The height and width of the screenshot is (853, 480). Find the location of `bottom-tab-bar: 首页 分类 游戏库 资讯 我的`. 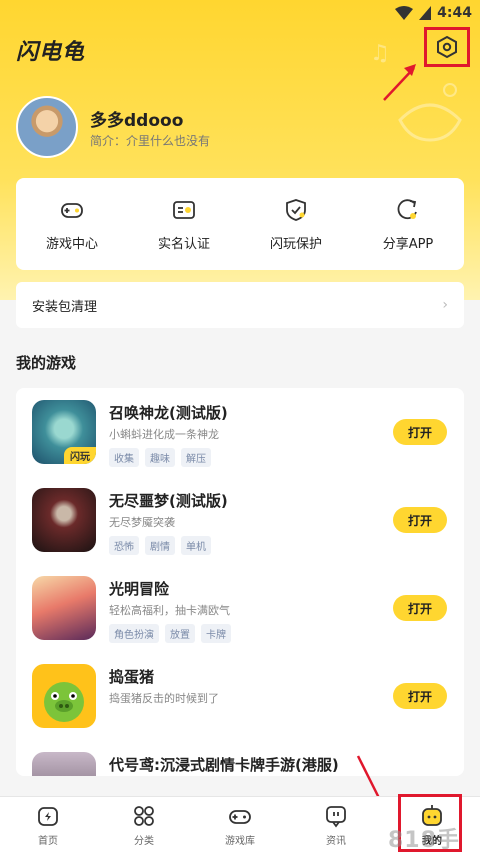

bottom-tab-bar: 首页 分类 游戏库 资讯 我的 is located at coordinates (240, 824).